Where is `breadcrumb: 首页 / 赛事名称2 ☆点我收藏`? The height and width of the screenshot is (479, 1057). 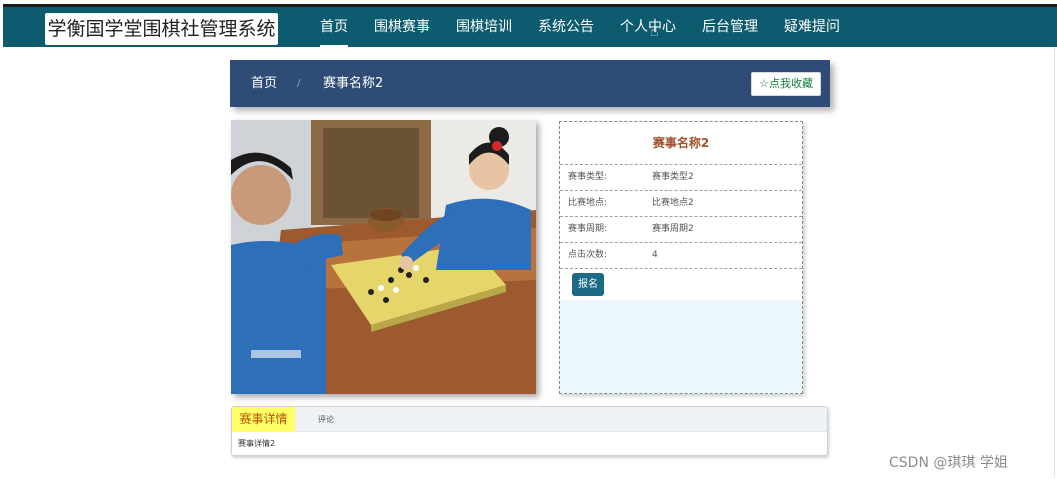 breadcrumb: 首页 / 赛事名称2 ☆点我收藏 is located at coordinates (530, 83).